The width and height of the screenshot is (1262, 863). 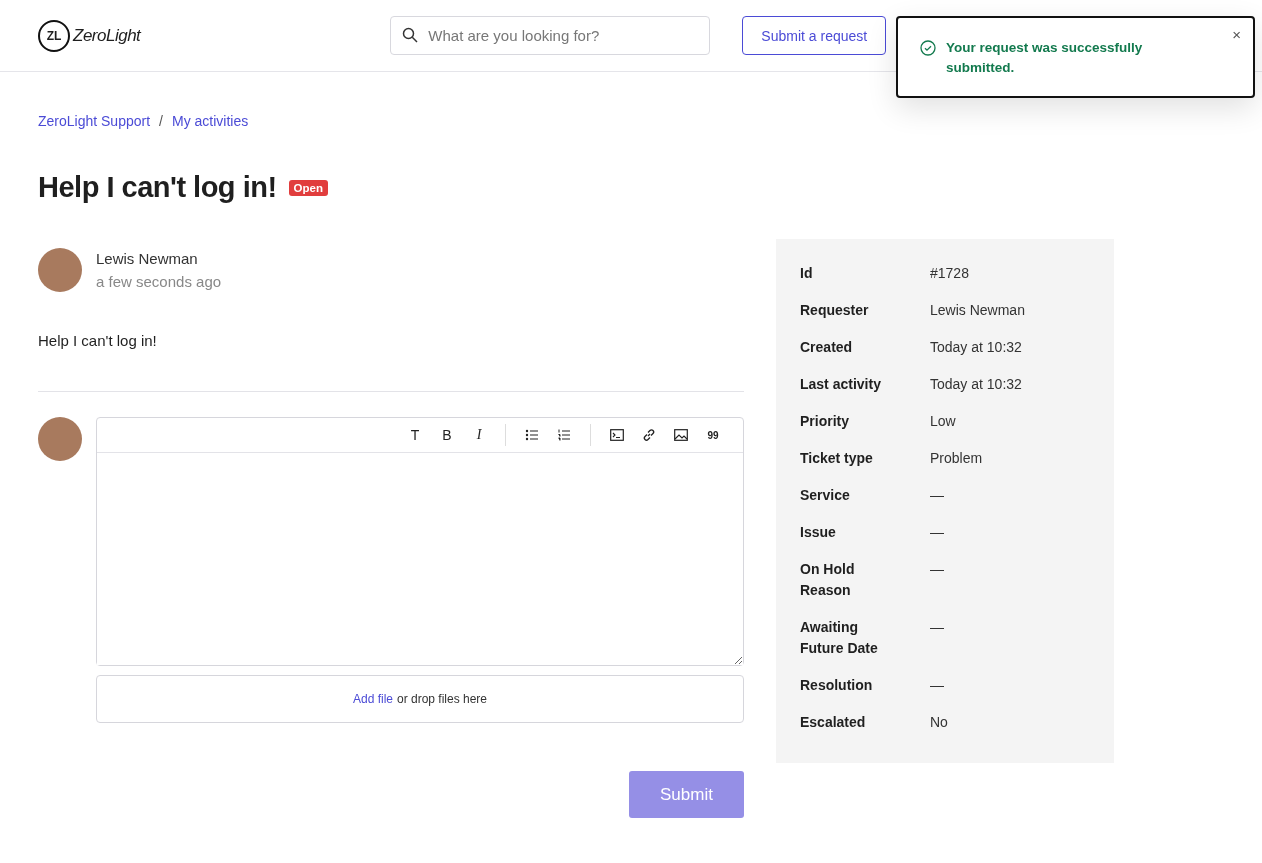 I want to click on detail-label: Last activity, so click(x=841, y=384).